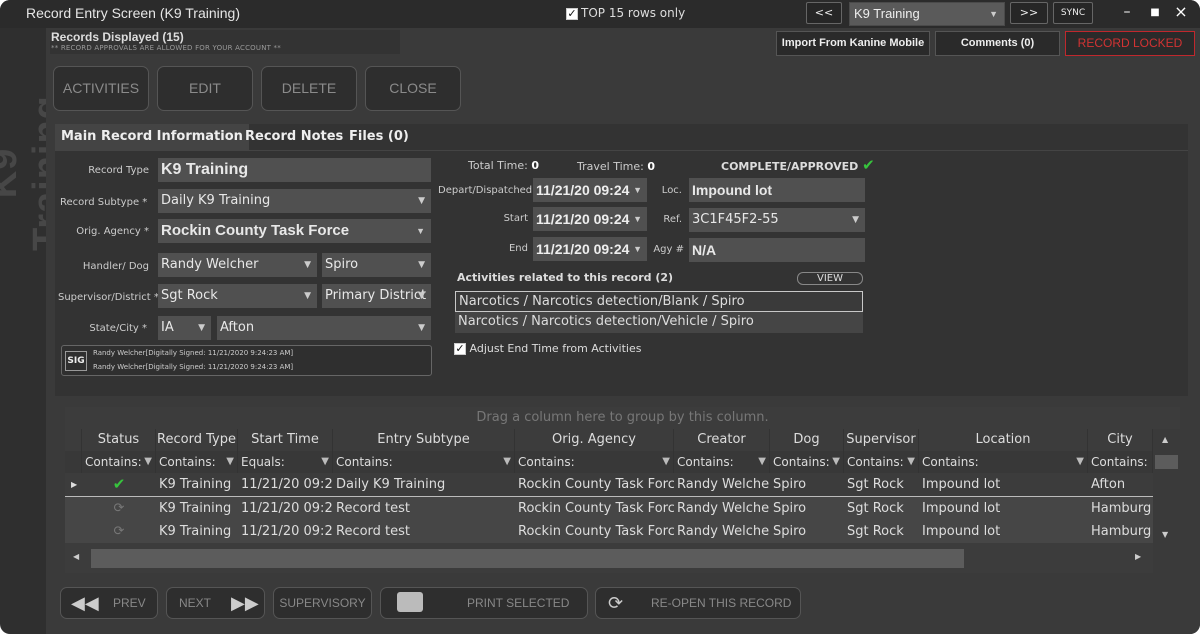 Image resolution: width=1200 pixels, height=634 pixels. I want to click on top15-checkbox: ✓, so click(572, 13).